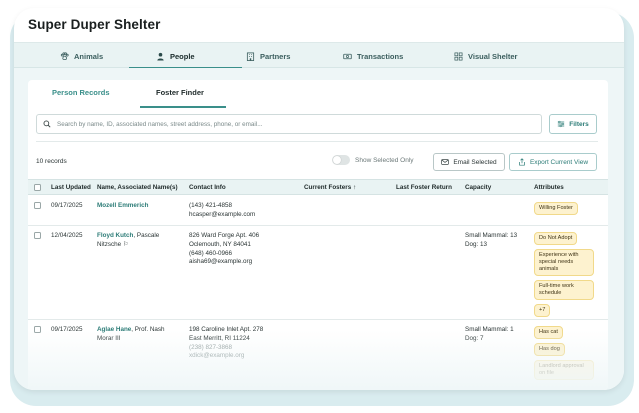 This screenshot has height=413, width=639. I want to click on nav-label: Visual Shelter, so click(493, 56).